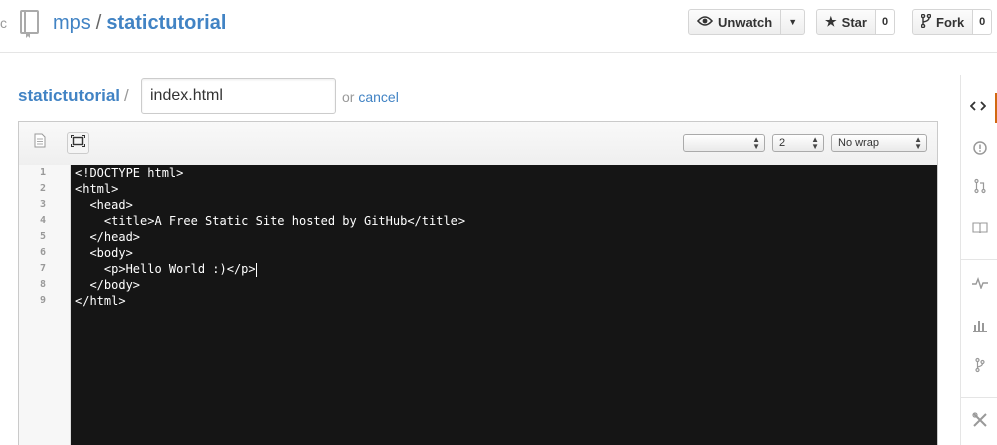  What do you see at coordinates (42, 252) in the screenshot?
I see `line-number: 6` at bounding box center [42, 252].